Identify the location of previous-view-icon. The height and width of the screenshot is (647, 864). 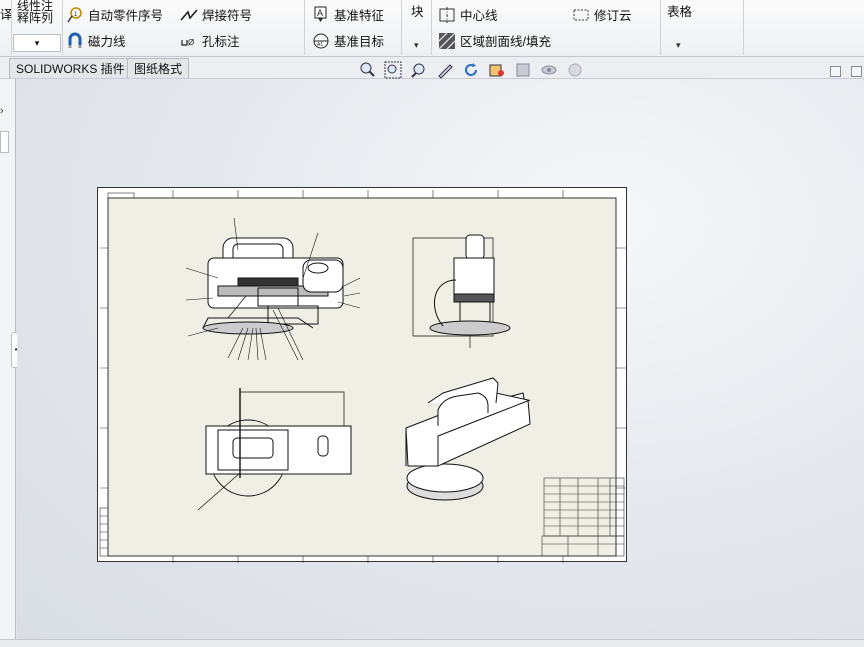
(419, 70).